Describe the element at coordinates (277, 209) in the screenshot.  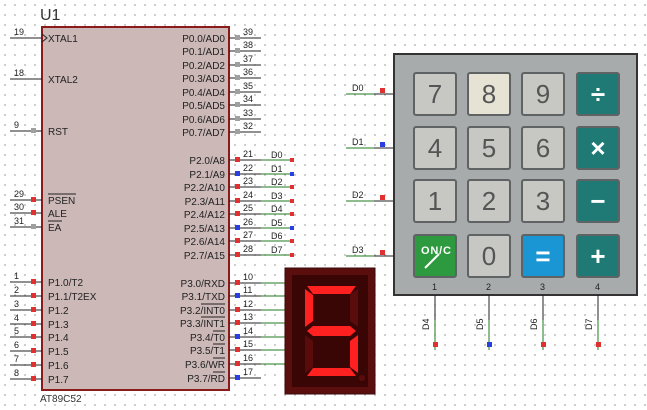
I see `net-label: D4` at that location.